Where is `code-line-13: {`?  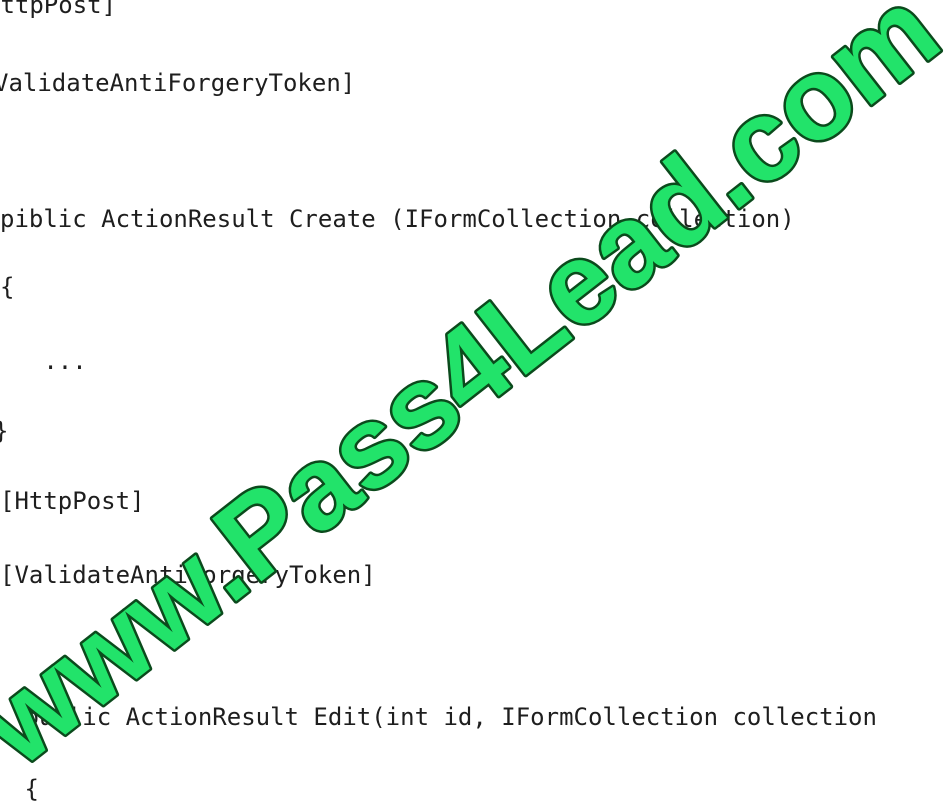 code-line-13: { is located at coordinates (24, 789).